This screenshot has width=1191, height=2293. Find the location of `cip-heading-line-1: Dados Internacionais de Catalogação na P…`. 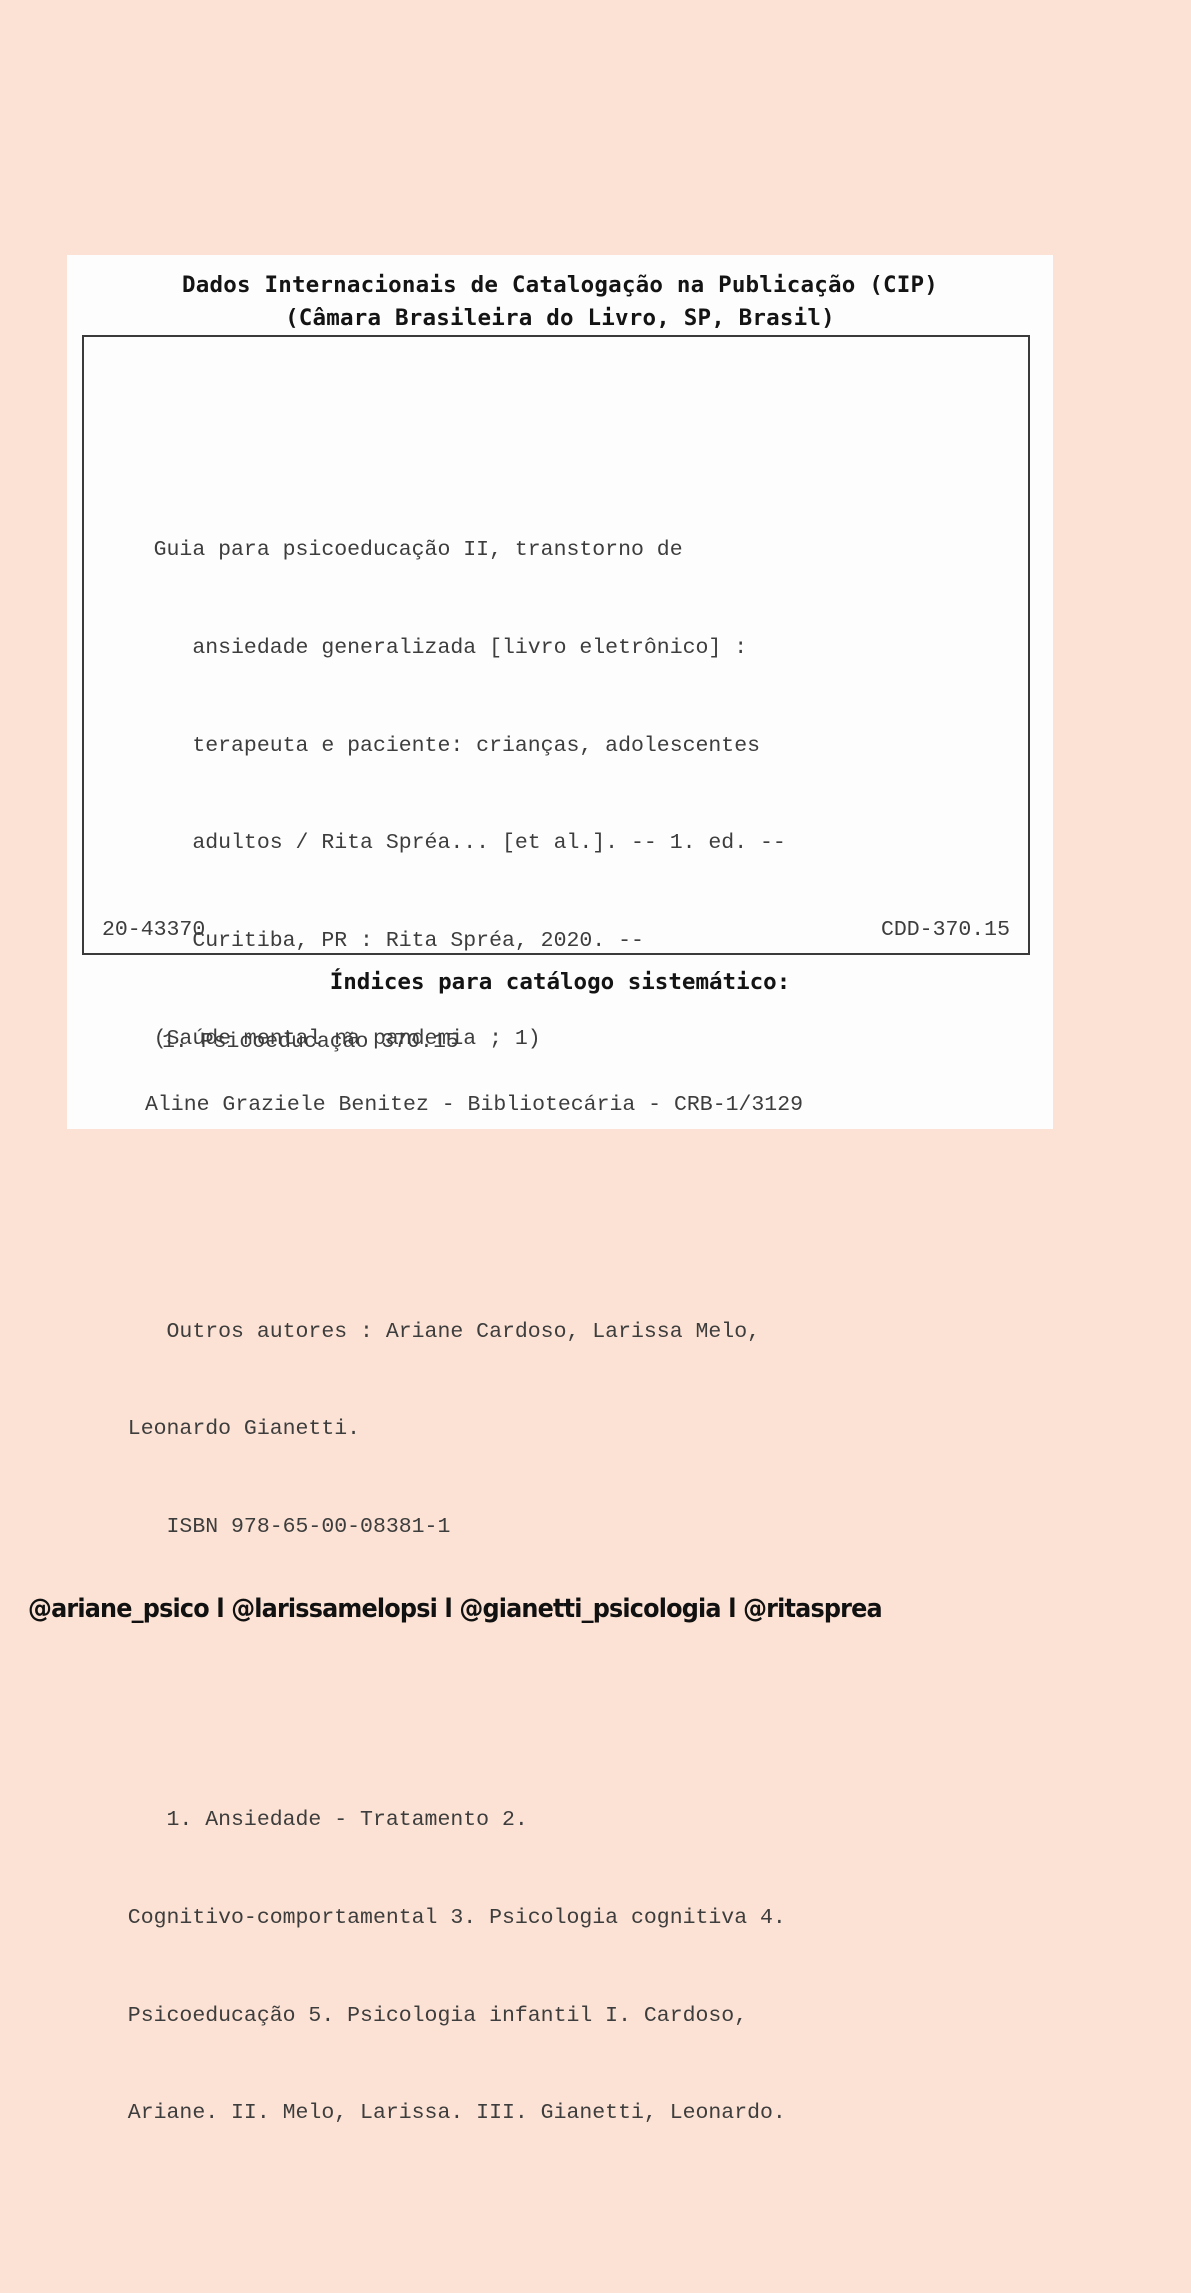

cip-heading-line-1: Dados Internacionais de Catalogação na P… is located at coordinates (560, 285).